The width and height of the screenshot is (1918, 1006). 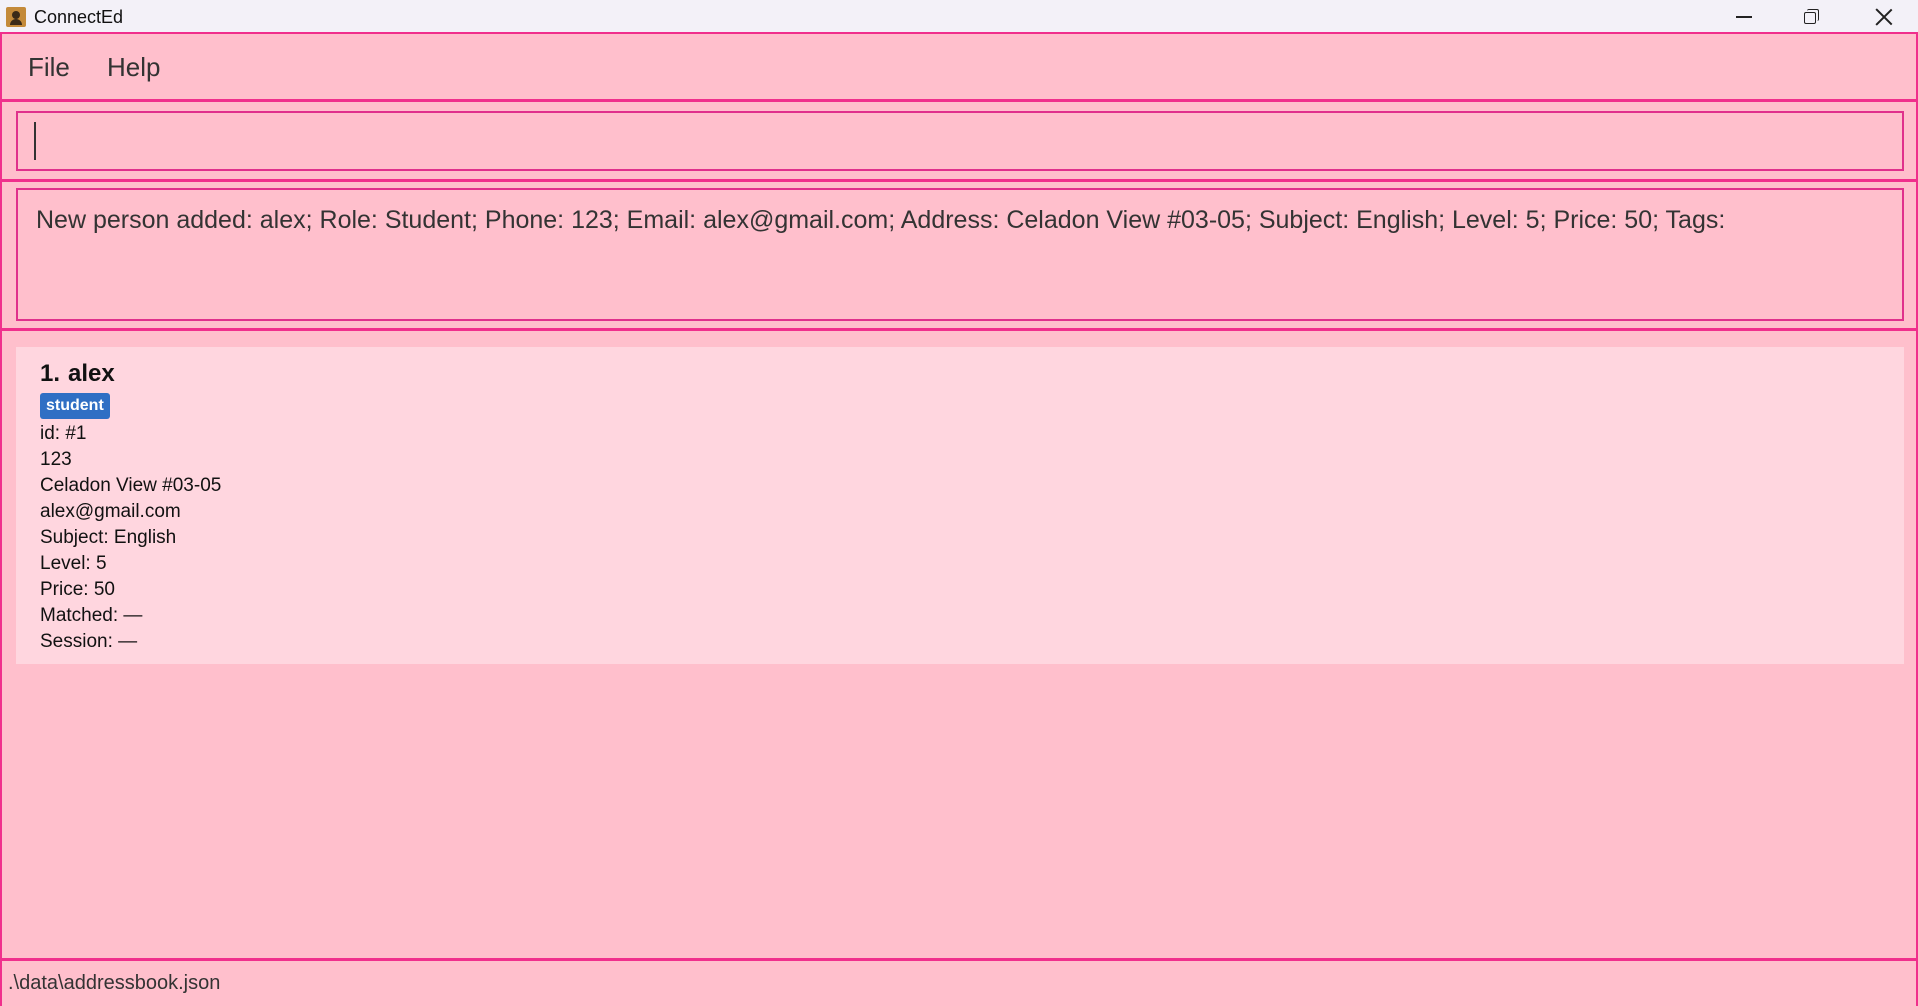 I want to click on close-button, so click(x=1884, y=17).